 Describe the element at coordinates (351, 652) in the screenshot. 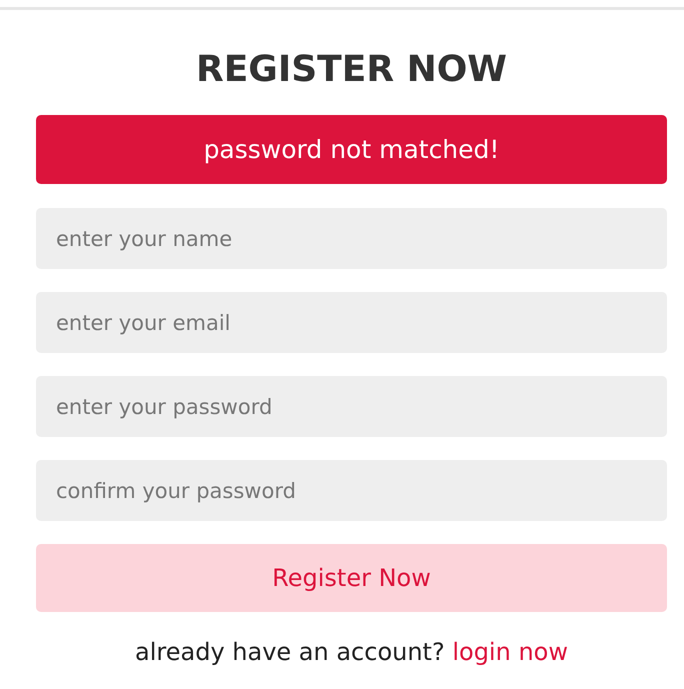

I see `footer-text: already have an account? login now` at that location.